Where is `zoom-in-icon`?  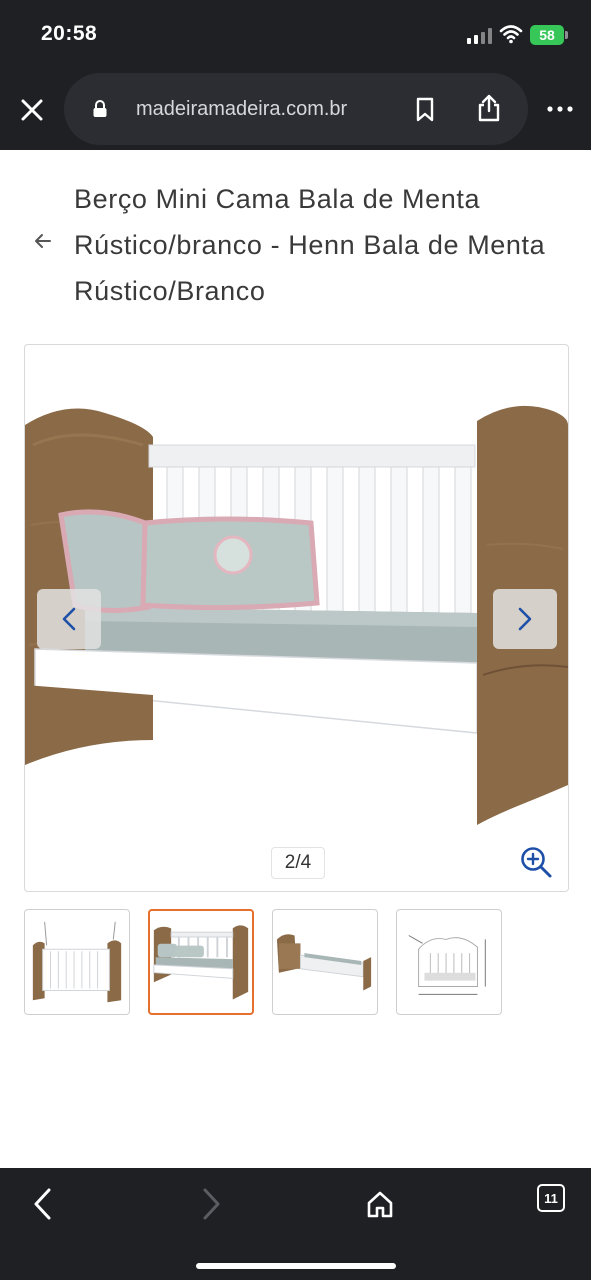 zoom-in-icon is located at coordinates (536, 862).